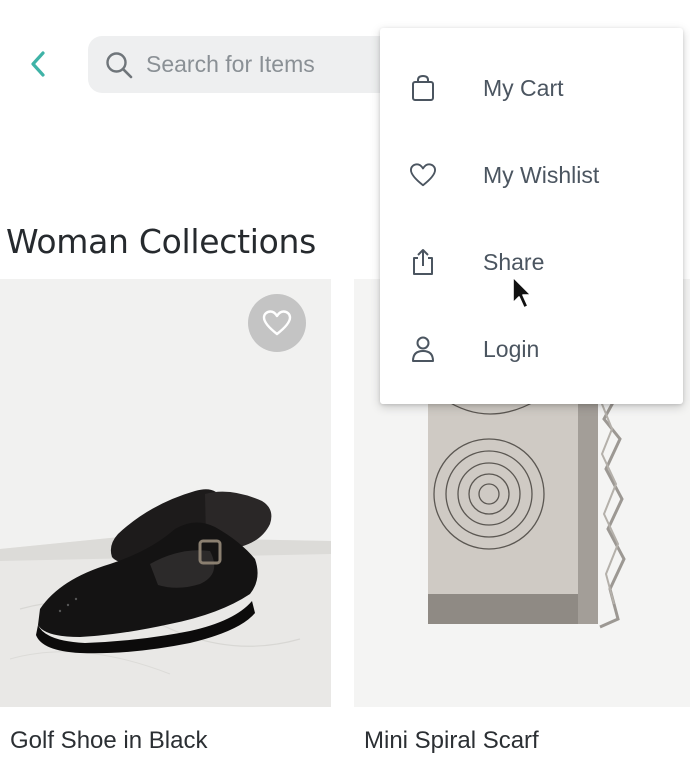 This screenshot has width=690, height=768. I want to click on search-input, so click(276, 64).